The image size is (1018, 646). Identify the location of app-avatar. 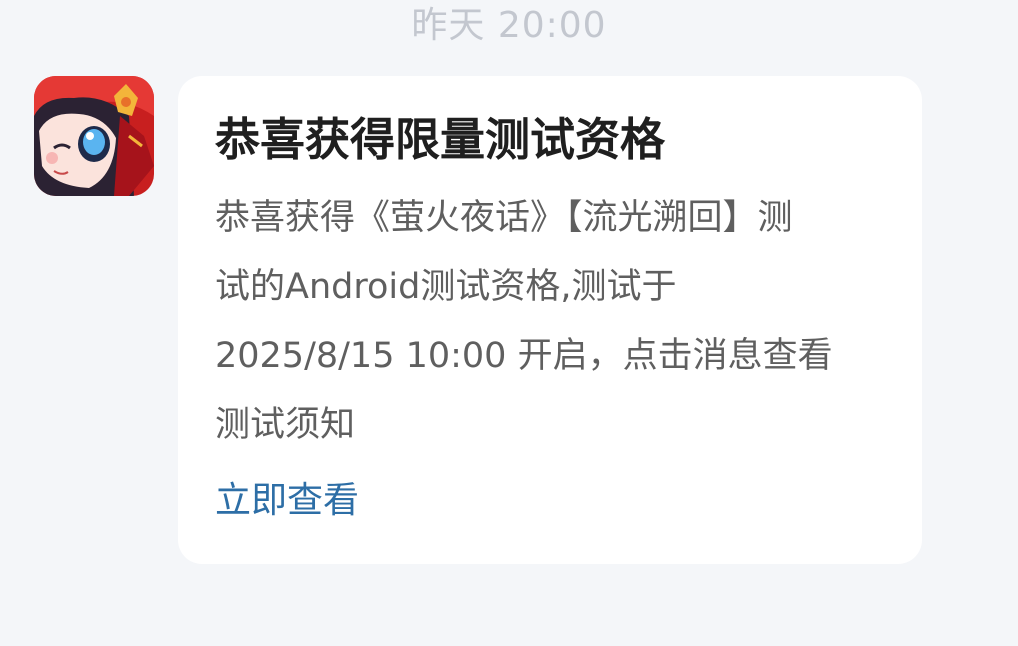
(94, 136).